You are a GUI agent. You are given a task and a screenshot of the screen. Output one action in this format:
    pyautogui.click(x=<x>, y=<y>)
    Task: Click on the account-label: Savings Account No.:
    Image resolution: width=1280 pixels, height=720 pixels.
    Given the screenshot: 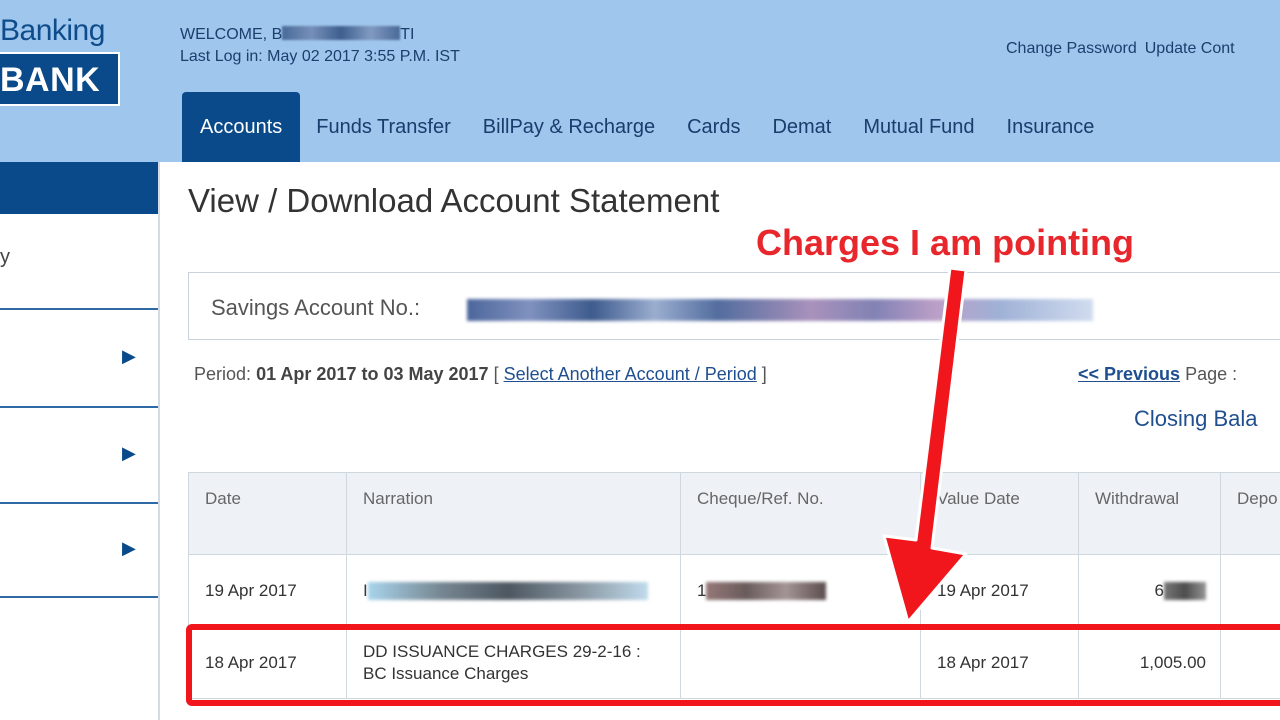 What is the action you would take?
    pyautogui.click(x=316, y=307)
    